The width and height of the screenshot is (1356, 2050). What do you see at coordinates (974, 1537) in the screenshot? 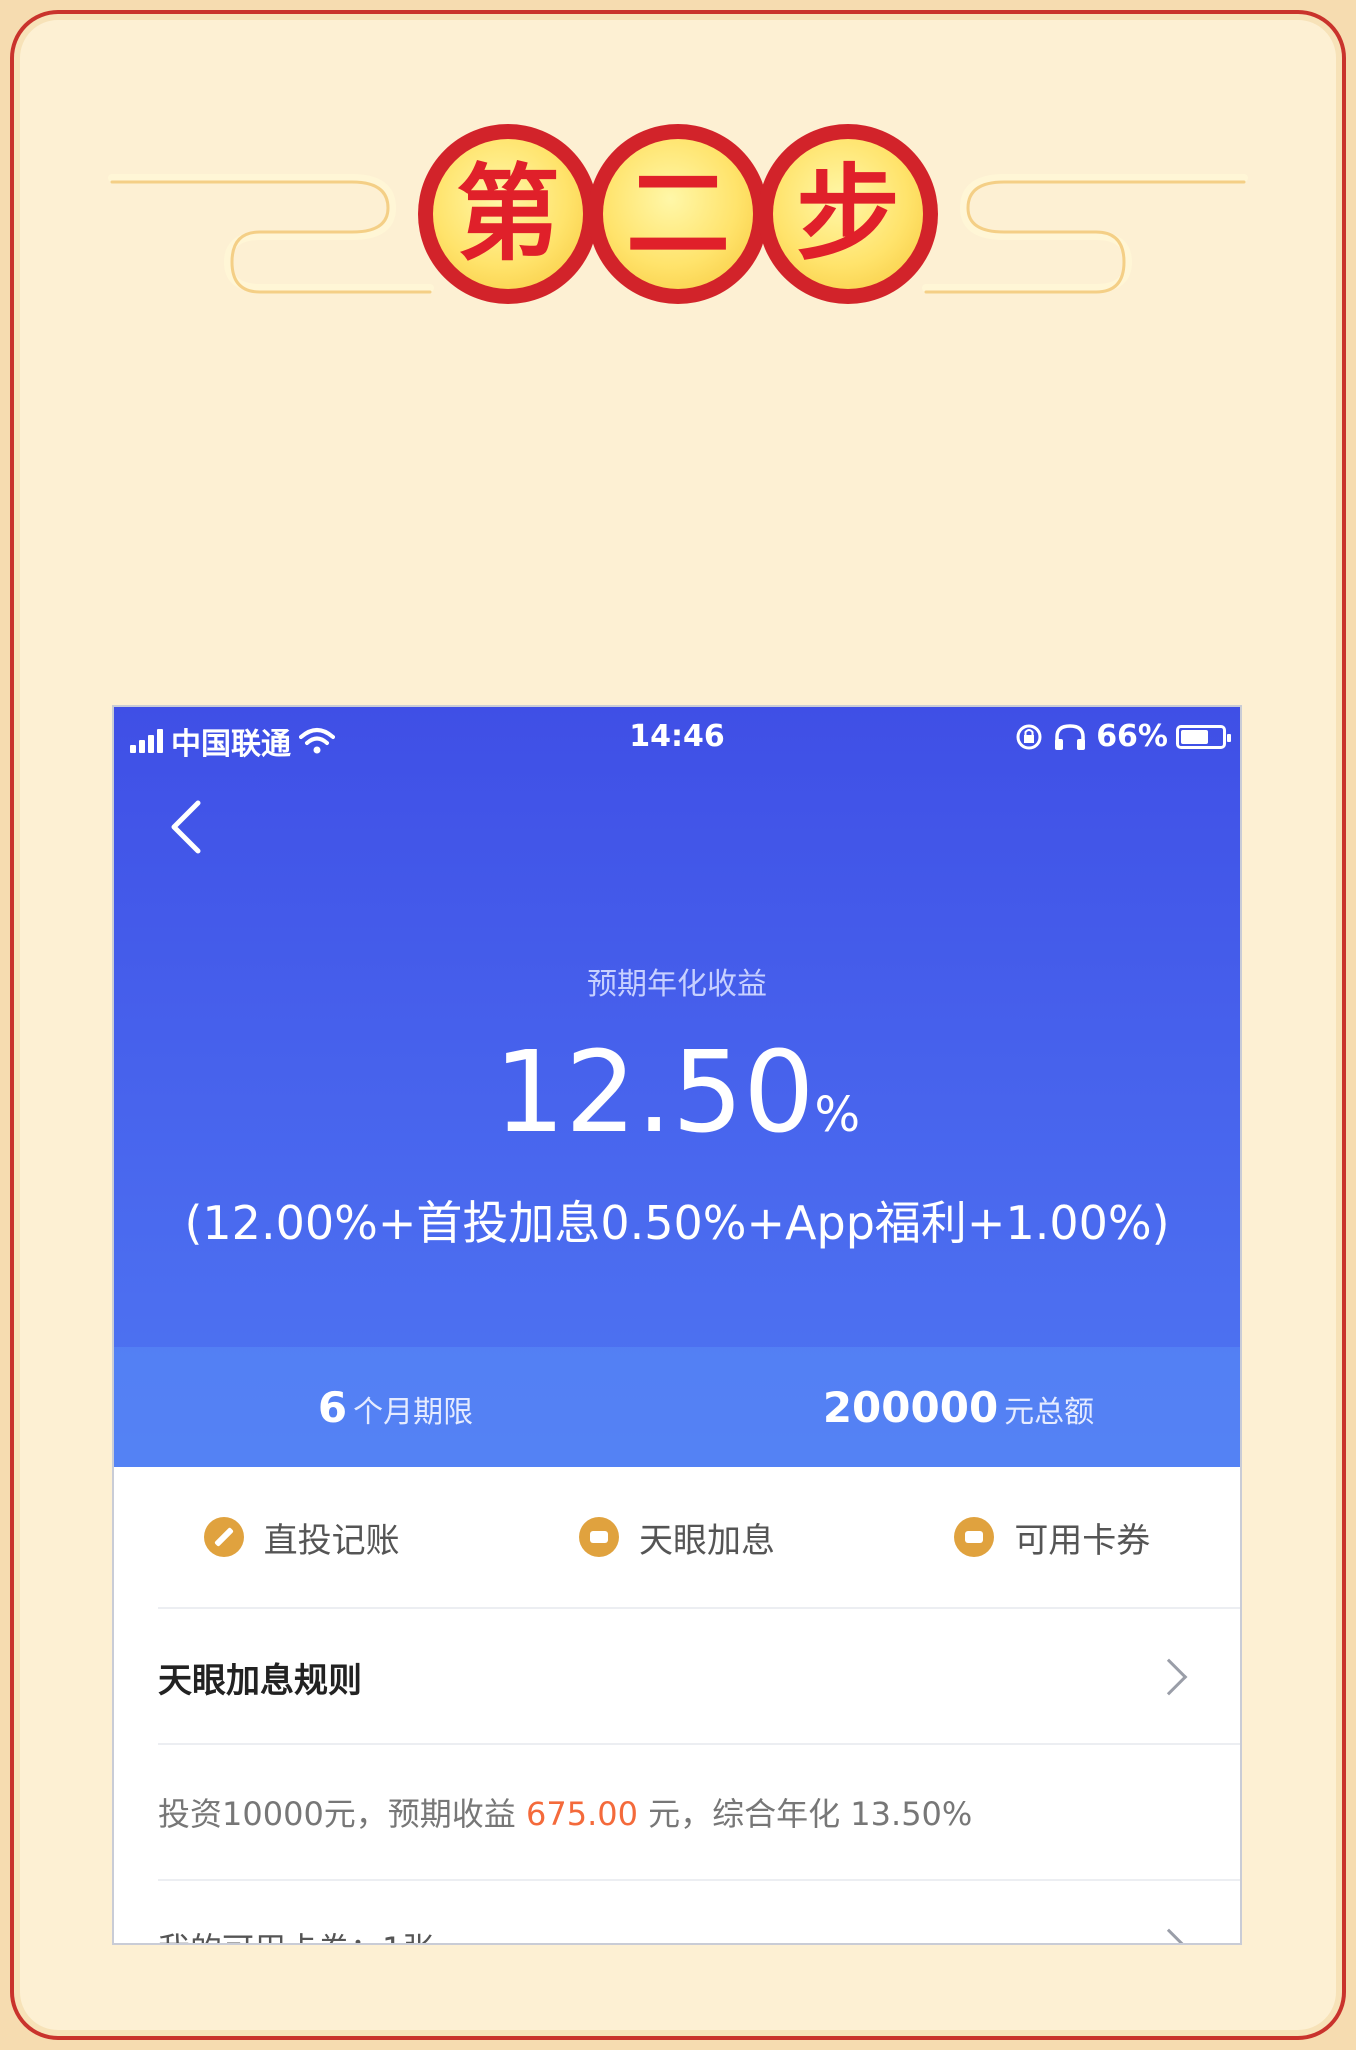
I see `ticket-icon` at bounding box center [974, 1537].